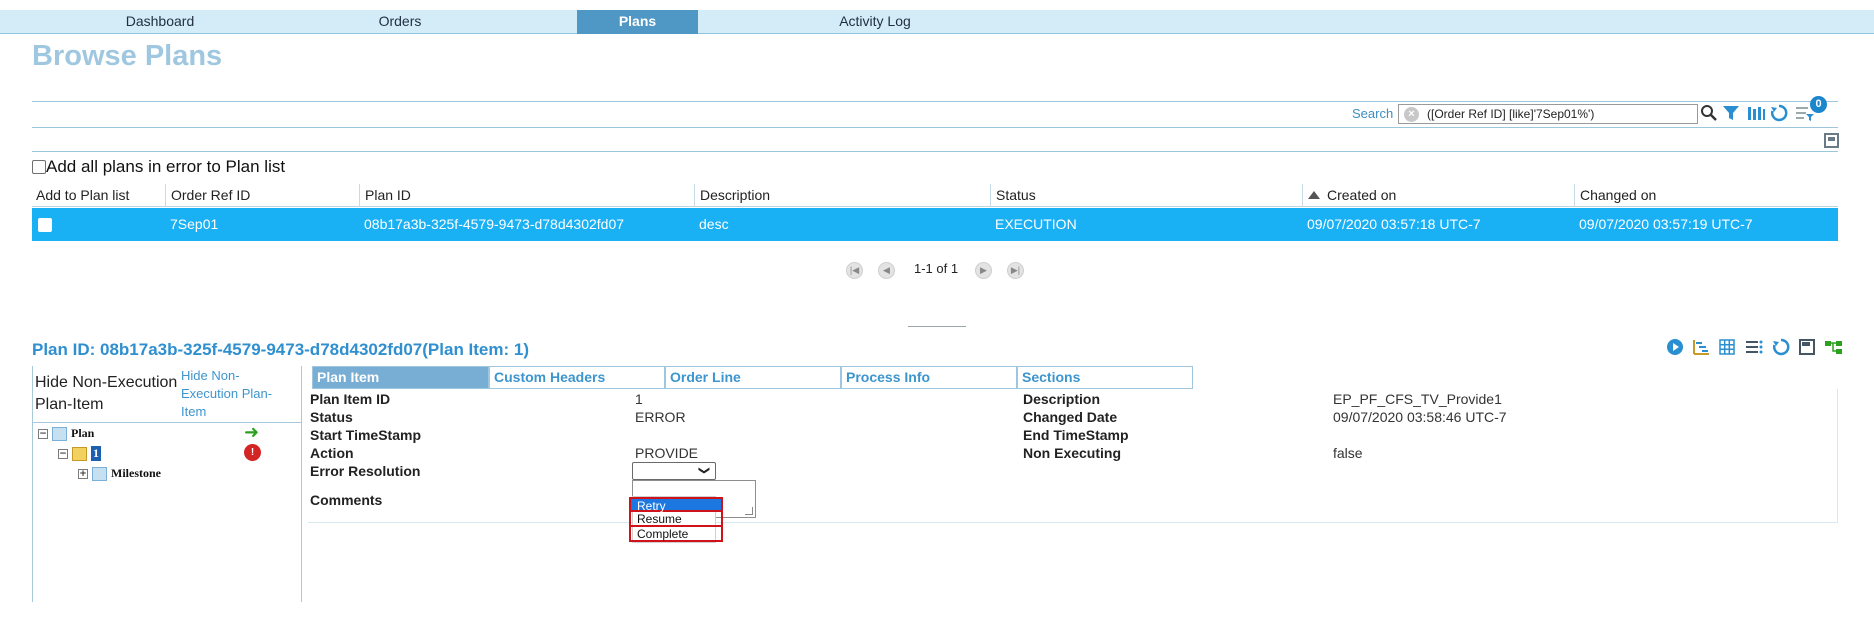 The height and width of the screenshot is (644, 1874). I want to click on column-header-changed-on: Changed on, so click(1706, 195).